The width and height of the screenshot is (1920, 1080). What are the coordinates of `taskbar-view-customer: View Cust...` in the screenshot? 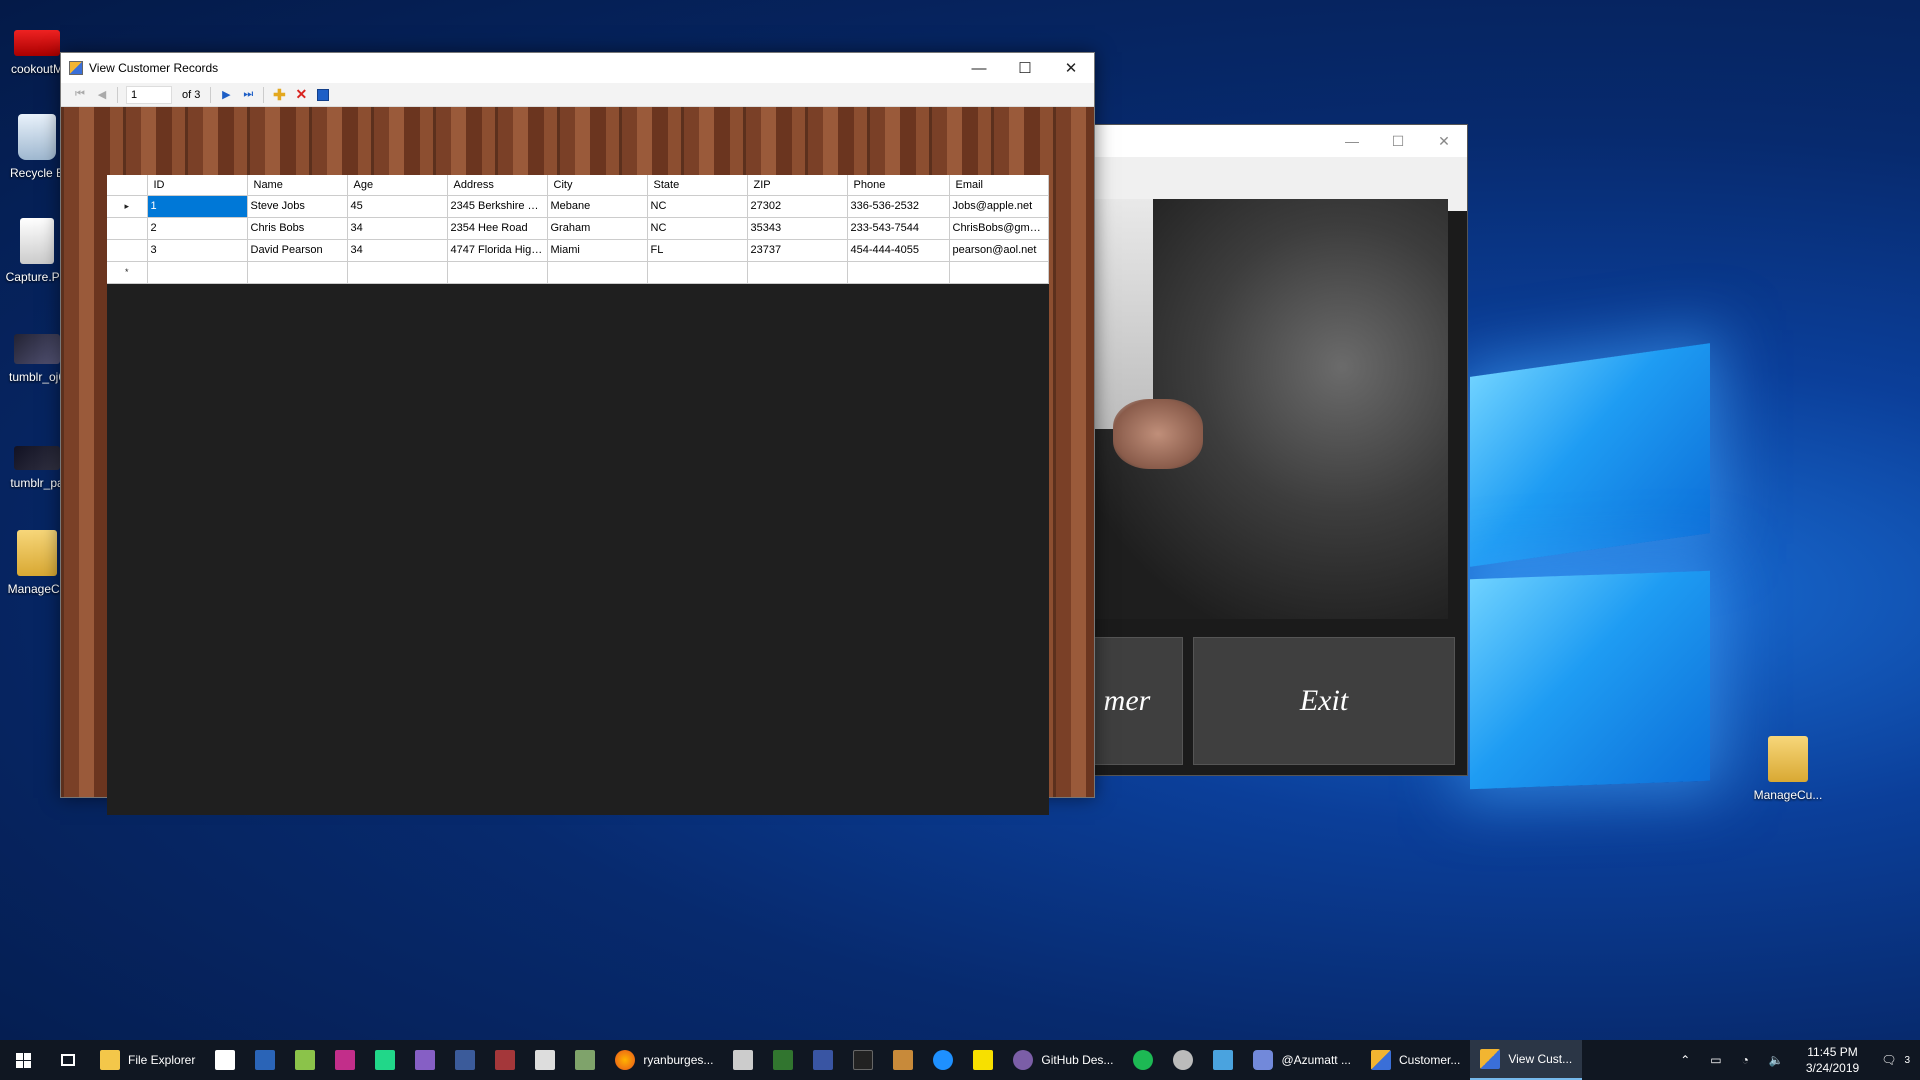 It's located at (1526, 1060).